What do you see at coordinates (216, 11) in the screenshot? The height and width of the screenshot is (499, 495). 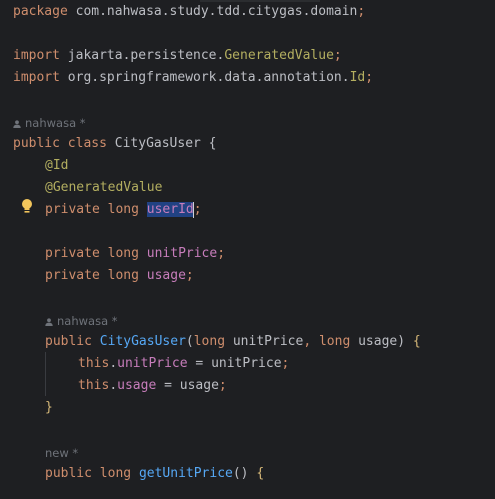 I see `package-name: com.nahwasa.study.tdd.citygas.domain` at bounding box center [216, 11].